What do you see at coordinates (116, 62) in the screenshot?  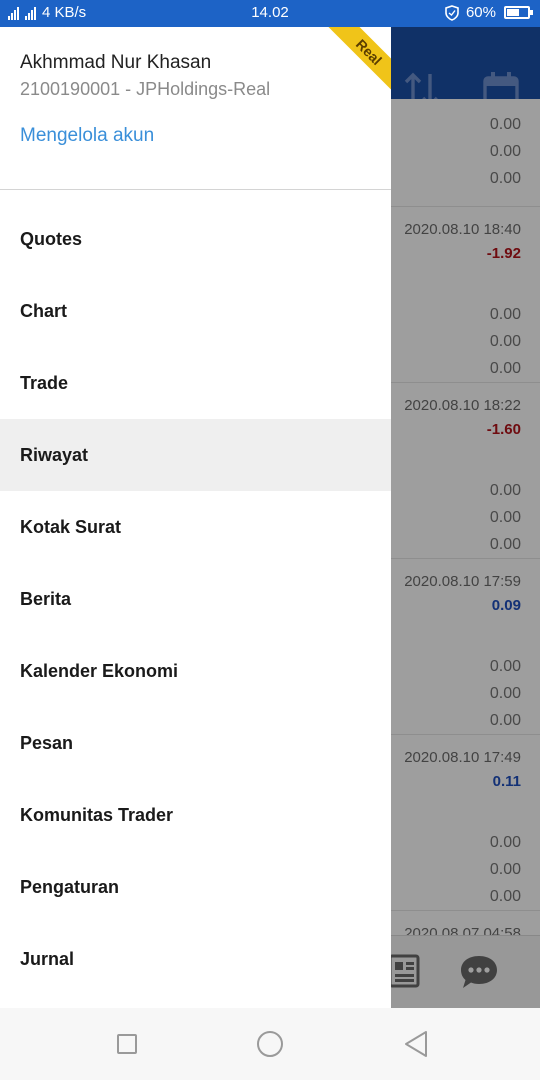 I see `account-name: Akhmmad Nur Khasan` at bounding box center [116, 62].